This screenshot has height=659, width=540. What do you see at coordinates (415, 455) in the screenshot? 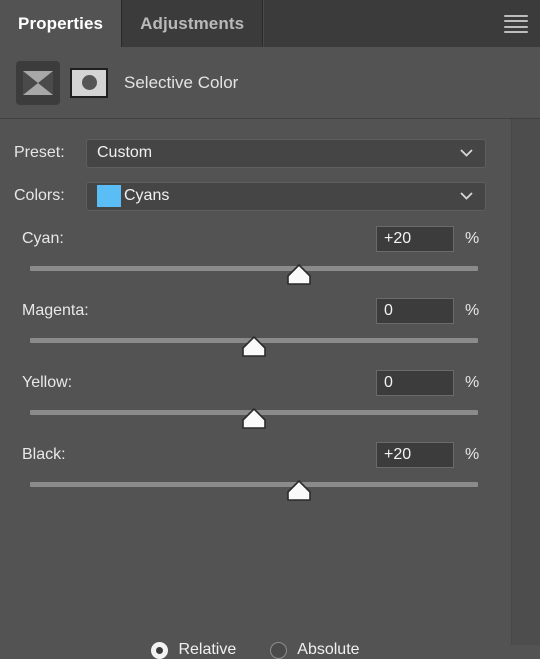
I see `black-value-input: +20` at bounding box center [415, 455].